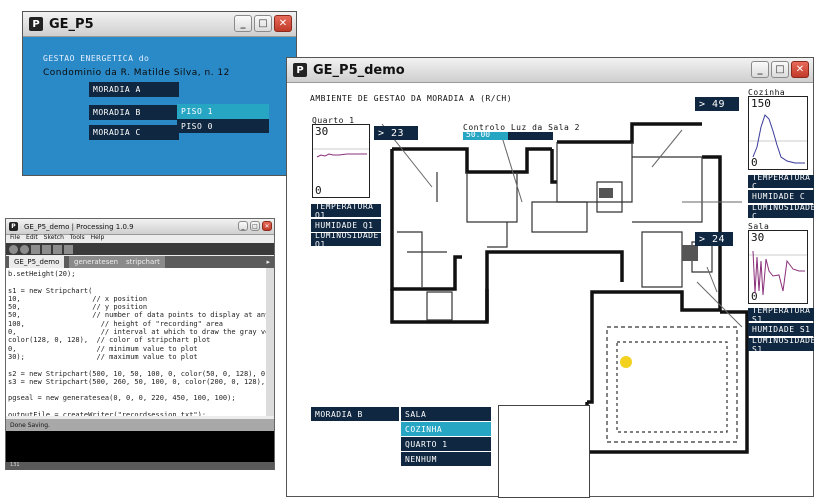 The width and height of the screenshot is (814, 498). I want to click on moradia-a-button: MORADIA A, so click(134, 89).